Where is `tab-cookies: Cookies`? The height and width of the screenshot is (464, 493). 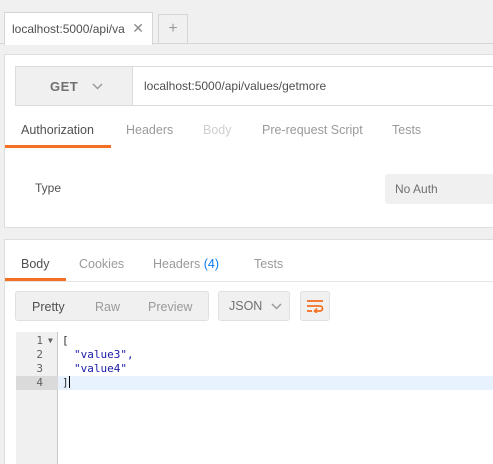 tab-cookies: Cookies is located at coordinates (101, 264).